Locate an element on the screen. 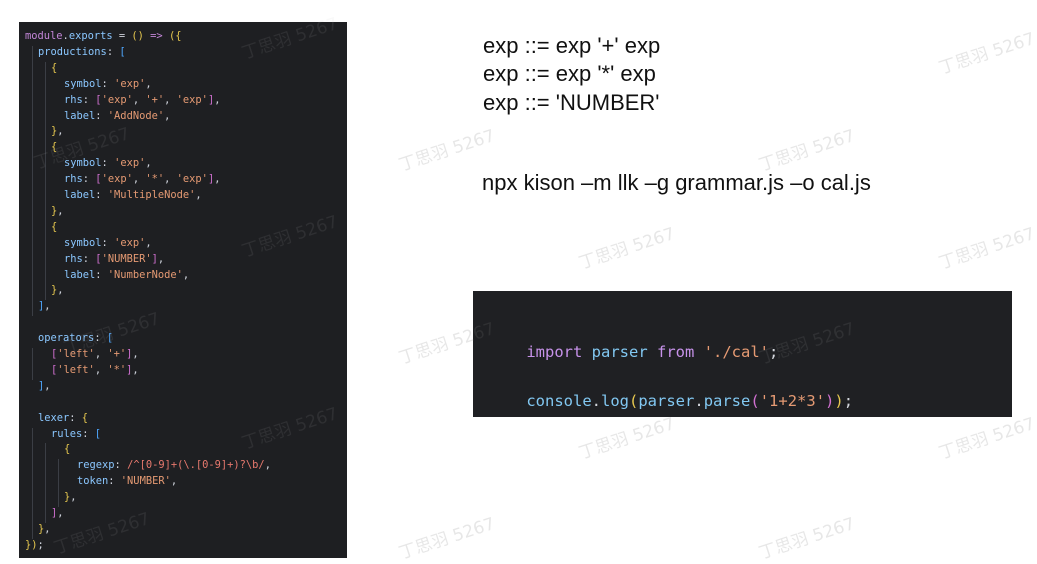 This screenshot has height=564, width=1037. code-line: label: 'AddNode', is located at coordinates (117, 116).